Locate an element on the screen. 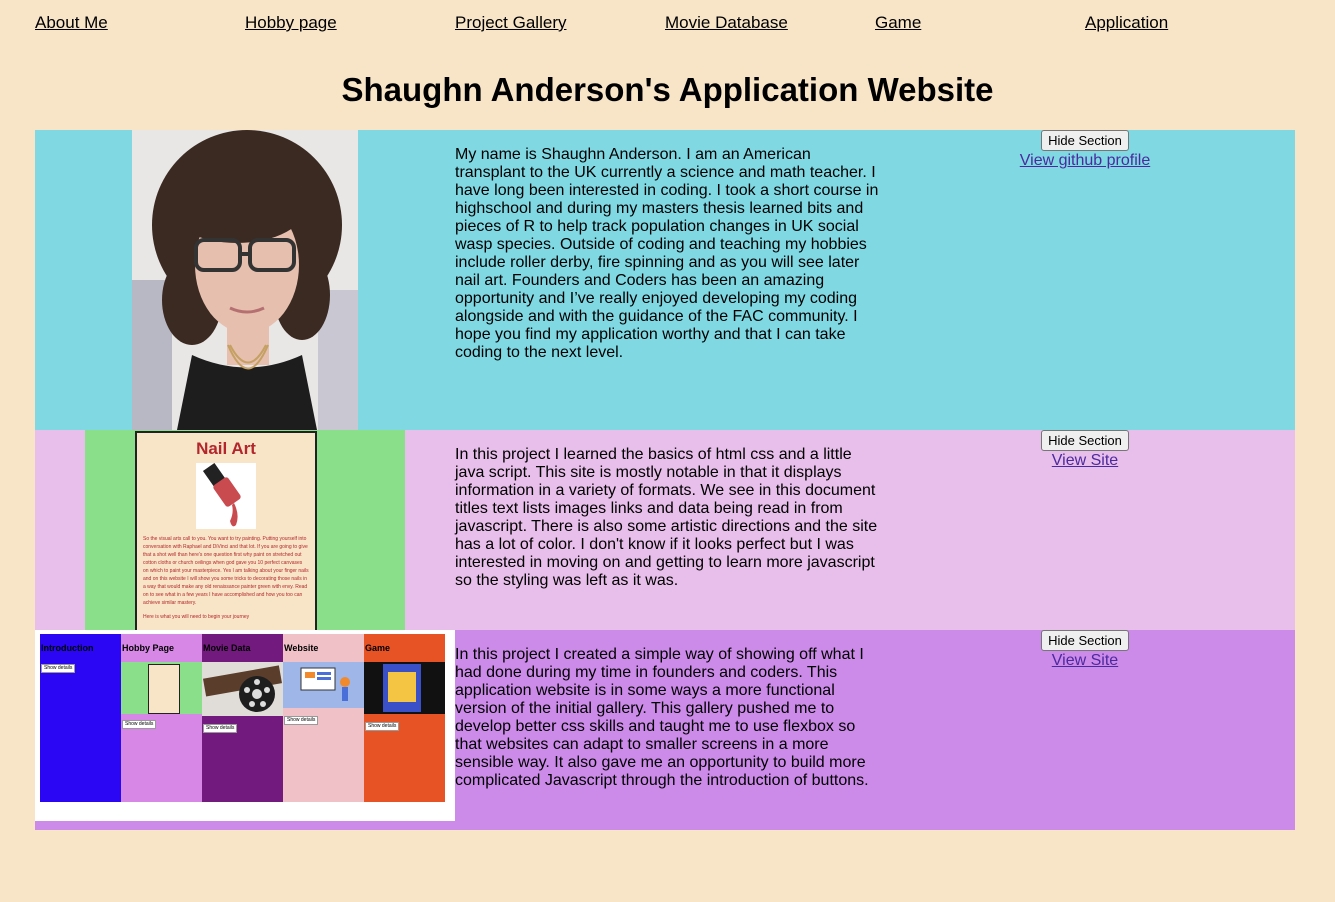  nail-art-actions: Hide Section View Site is located at coordinates (1085, 450).